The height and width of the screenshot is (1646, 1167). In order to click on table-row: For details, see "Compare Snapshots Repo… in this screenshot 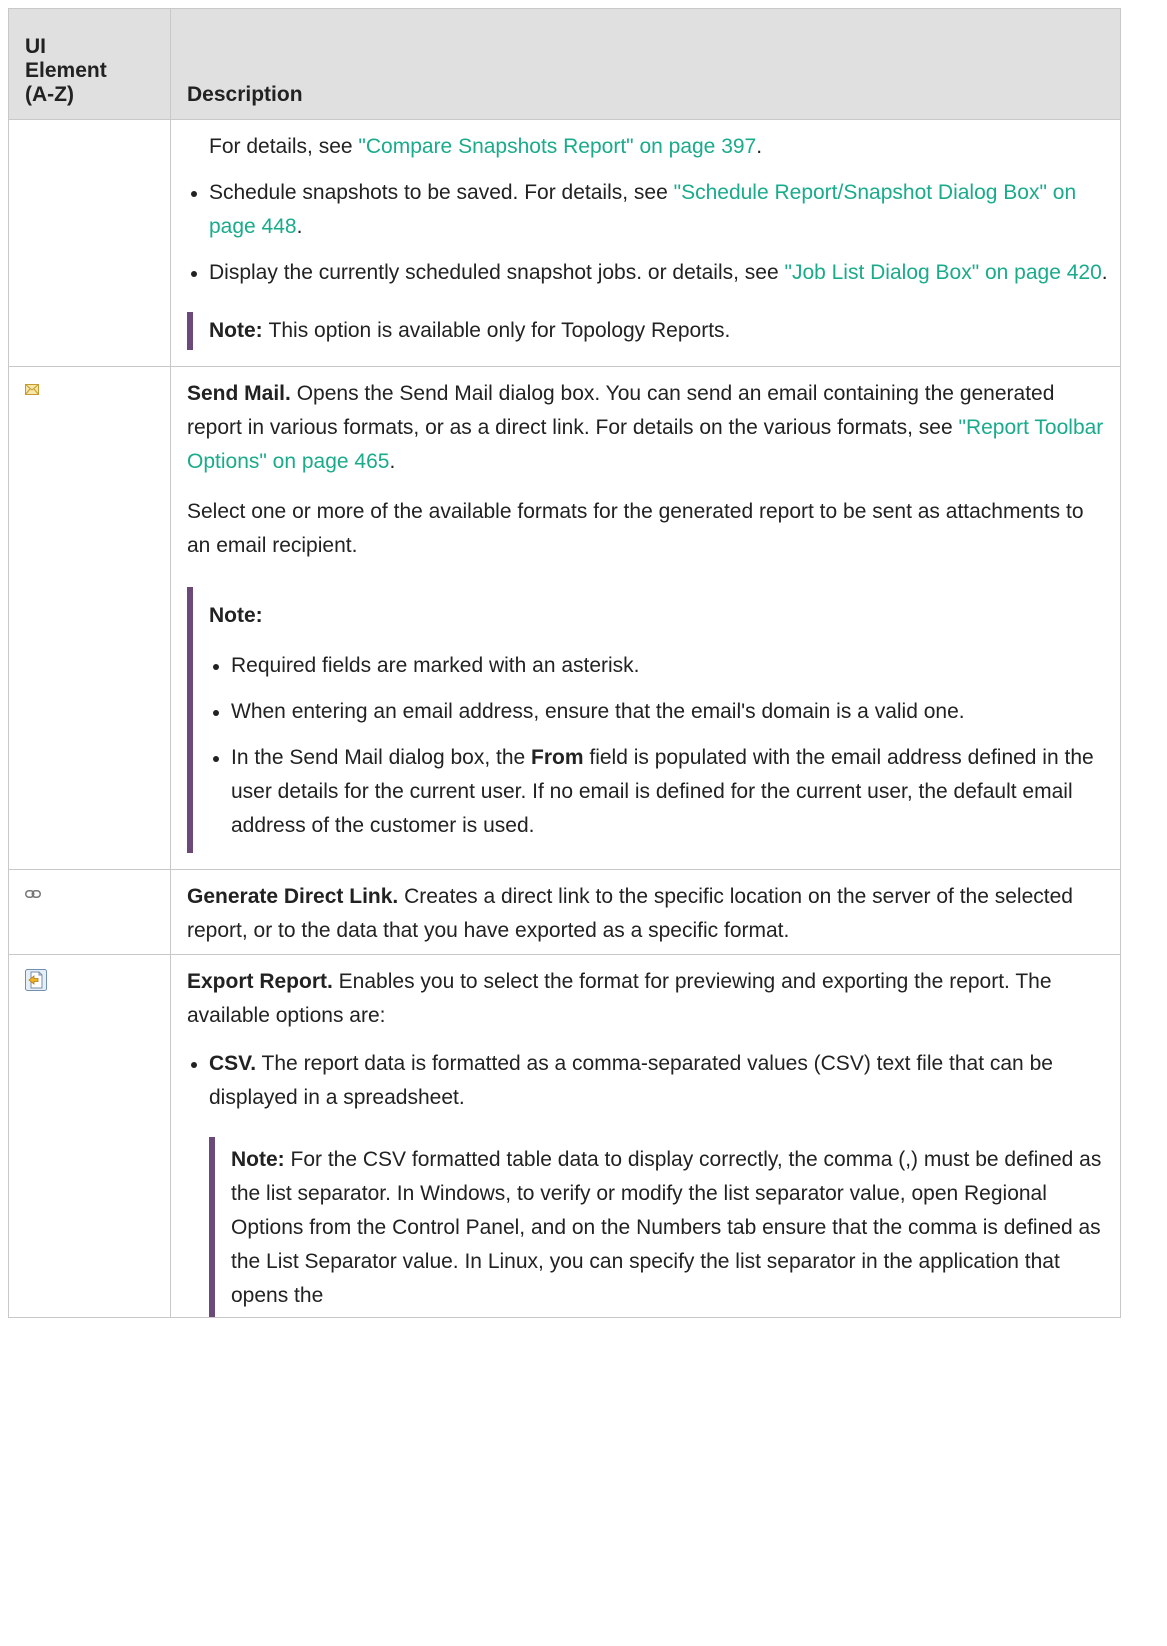, I will do `click(564, 243)`.